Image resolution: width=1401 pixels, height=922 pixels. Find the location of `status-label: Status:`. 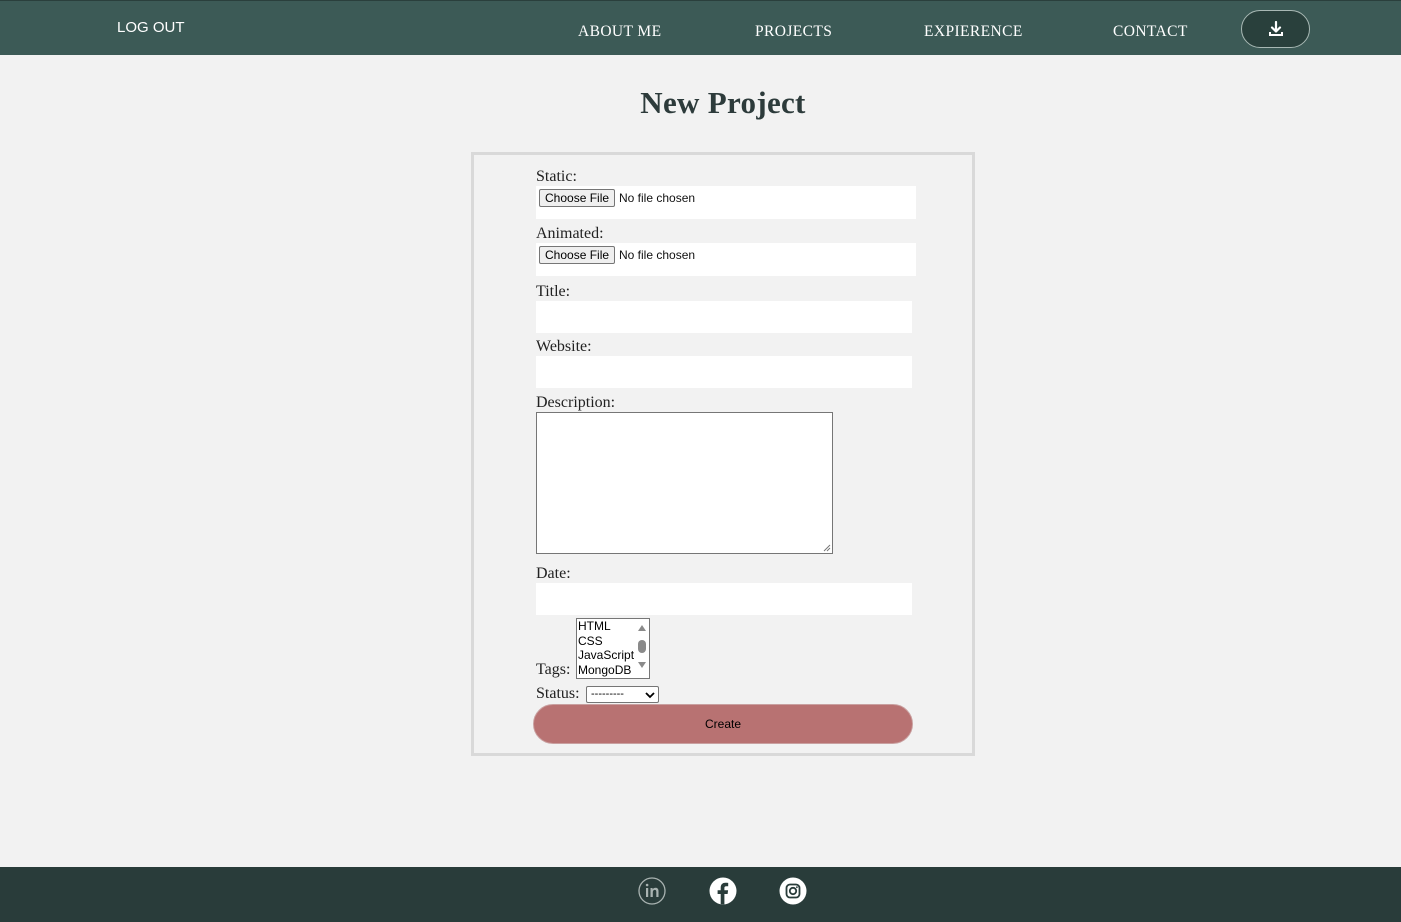

status-label: Status: is located at coordinates (558, 693).